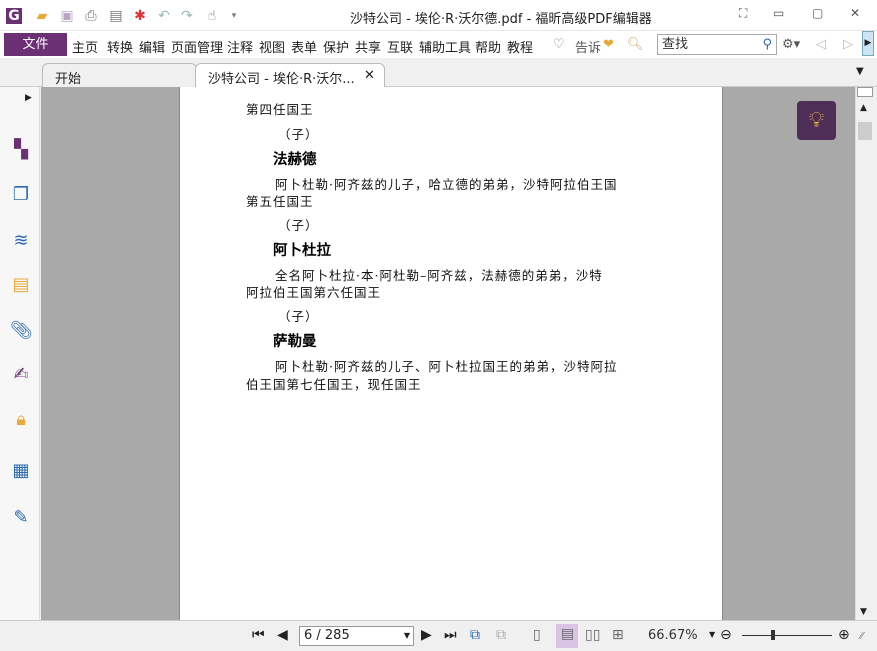 Image resolution: width=877 pixels, height=651 pixels. What do you see at coordinates (865, 131) in the screenshot?
I see `scrollbar-thumb` at bounding box center [865, 131].